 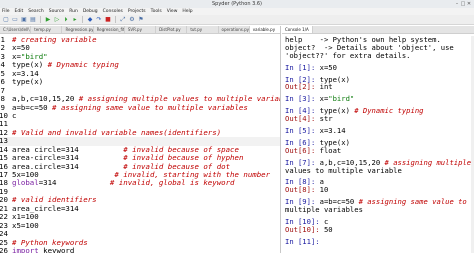 I want to click on code-line: 6 type(x), so click(x=140, y=82).